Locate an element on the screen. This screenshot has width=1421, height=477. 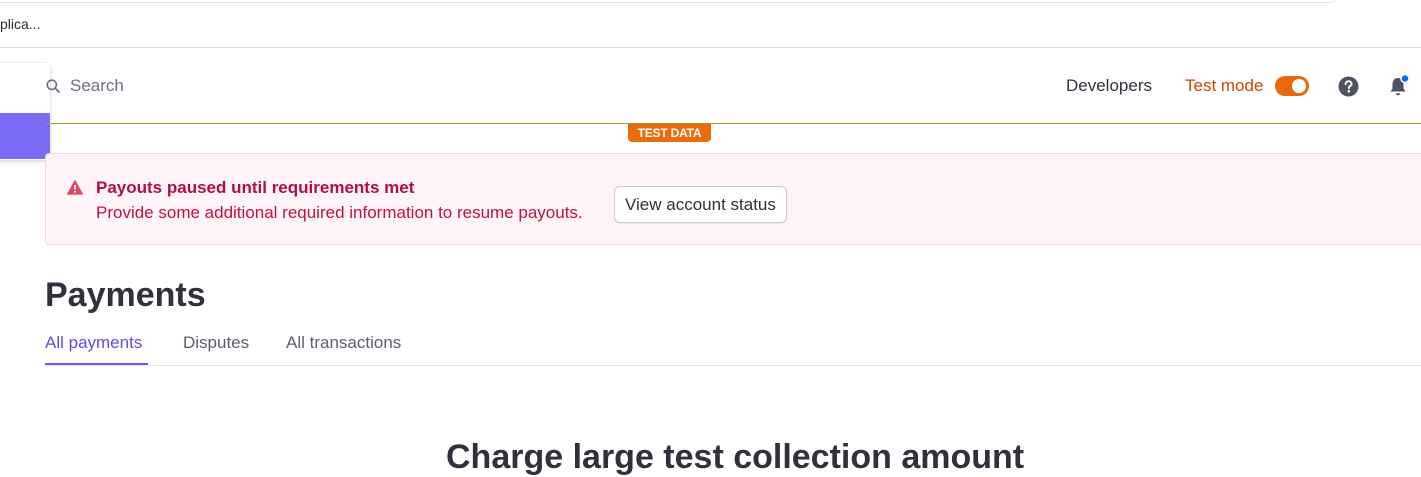
tabs-divider is located at coordinates (733, 365).